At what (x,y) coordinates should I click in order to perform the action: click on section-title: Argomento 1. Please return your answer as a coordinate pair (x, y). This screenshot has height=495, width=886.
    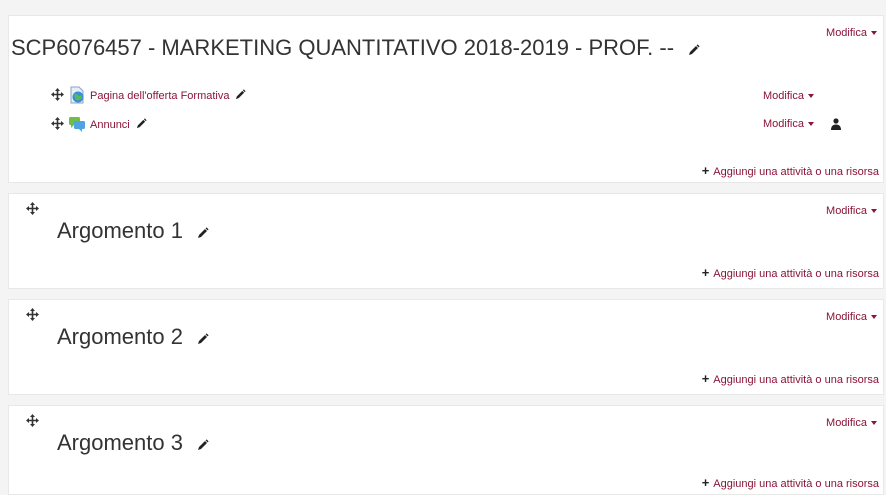
    Looking at the image, I should click on (133, 231).